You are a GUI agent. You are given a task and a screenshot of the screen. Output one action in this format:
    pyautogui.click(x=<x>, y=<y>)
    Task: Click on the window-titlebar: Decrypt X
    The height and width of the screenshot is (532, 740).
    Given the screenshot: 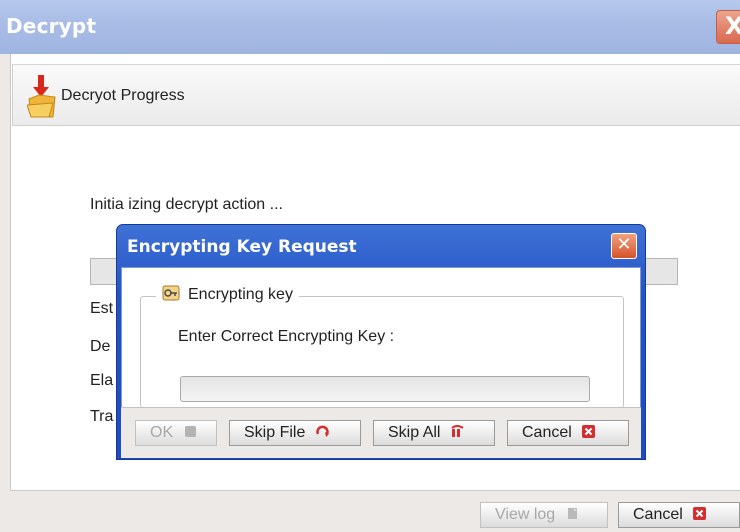 What is the action you would take?
    pyautogui.click(x=370, y=27)
    